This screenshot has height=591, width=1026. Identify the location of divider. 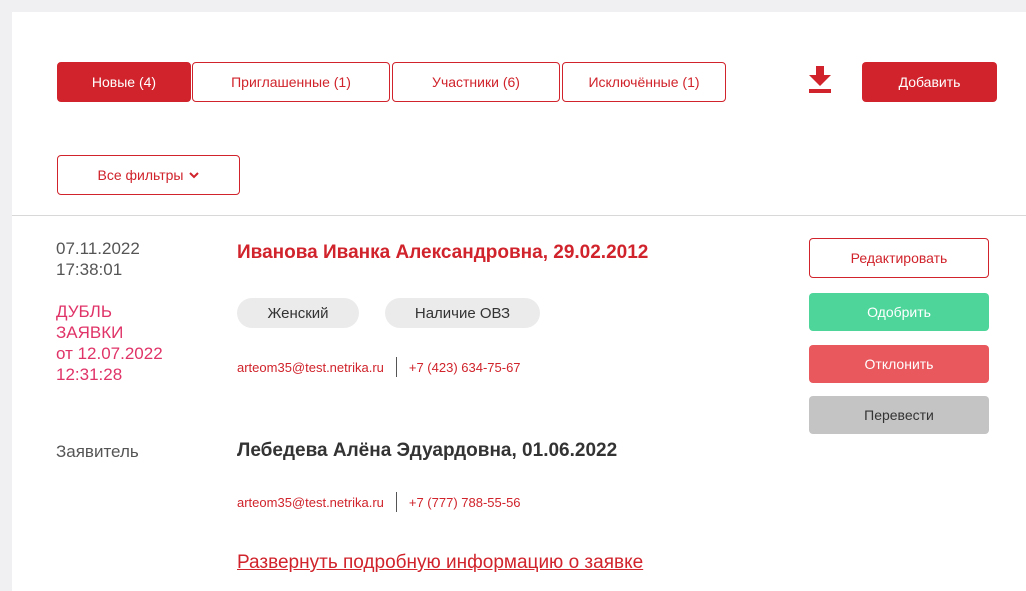
(519, 215).